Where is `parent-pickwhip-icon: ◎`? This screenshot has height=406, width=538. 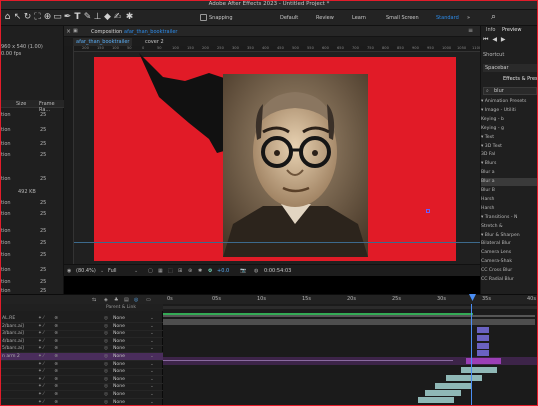
parent-pickwhip-icon: ◎ is located at coordinates (106, 402).